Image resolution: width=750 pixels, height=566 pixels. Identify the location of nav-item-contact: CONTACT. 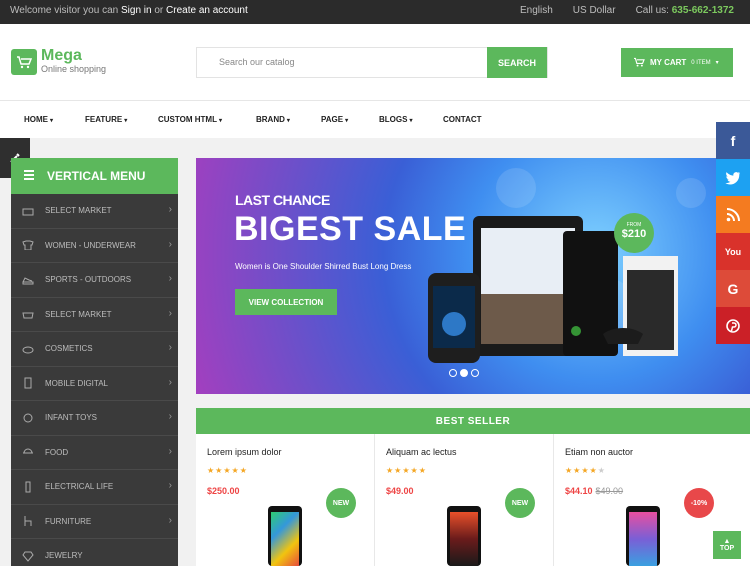
(462, 119).